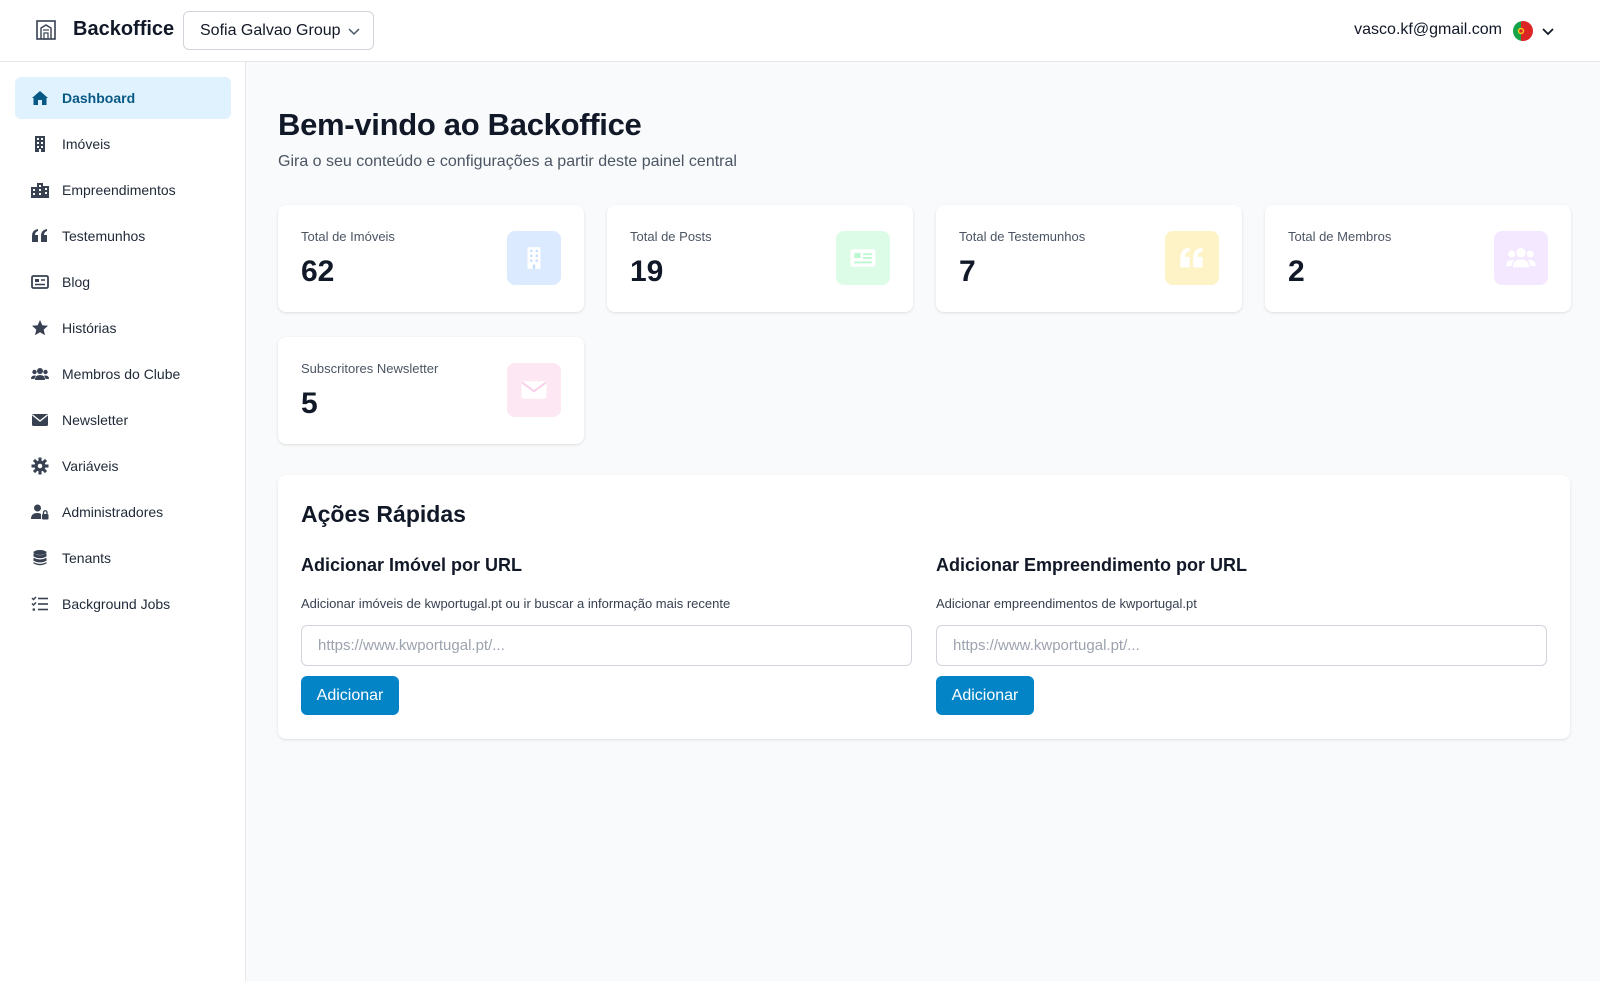  Describe the element at coordinates (76, 282) in the screenshot. I see `sidebar-item-label: Blog` at that location.